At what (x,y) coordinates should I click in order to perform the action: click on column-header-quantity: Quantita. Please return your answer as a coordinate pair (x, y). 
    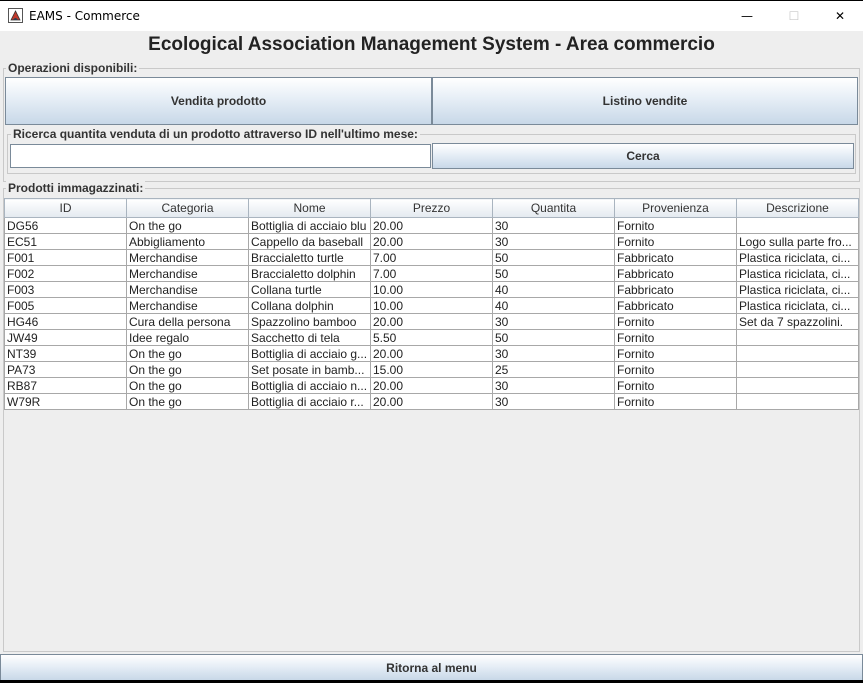
    Looking at the image, I should click on (553, 208).